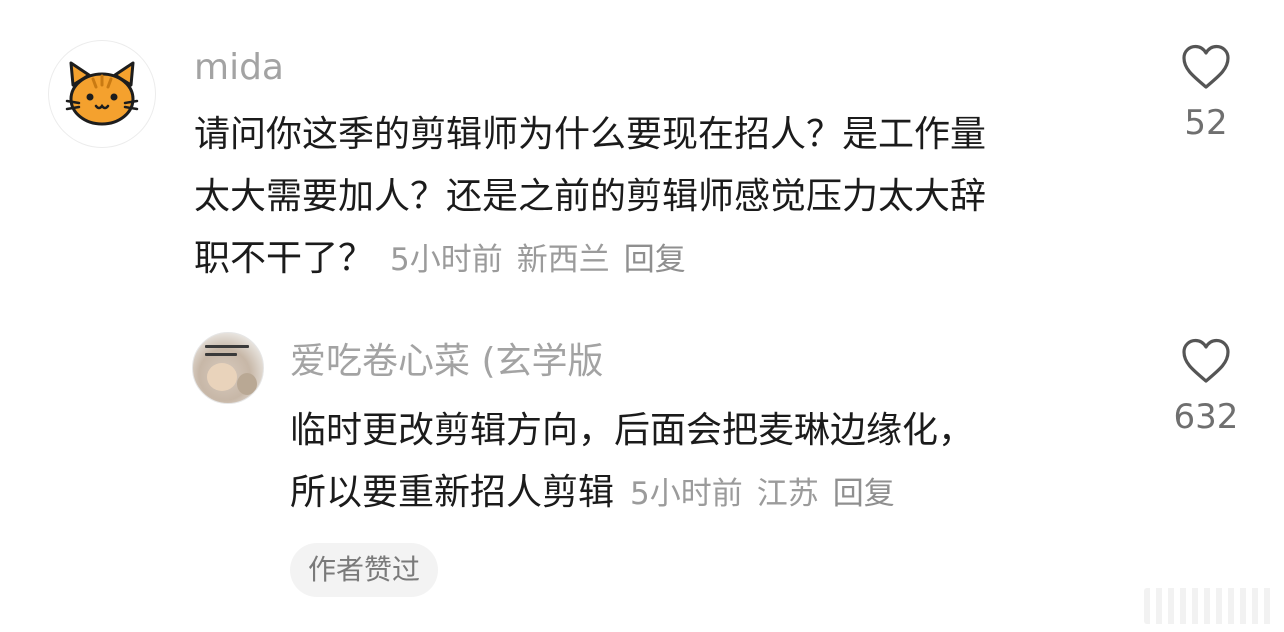 The height and width of the screenshot is (632, 1284). Describe the element at coordinates (655, 260) in the screenshot. I see `reply-button: 回复` at that location.